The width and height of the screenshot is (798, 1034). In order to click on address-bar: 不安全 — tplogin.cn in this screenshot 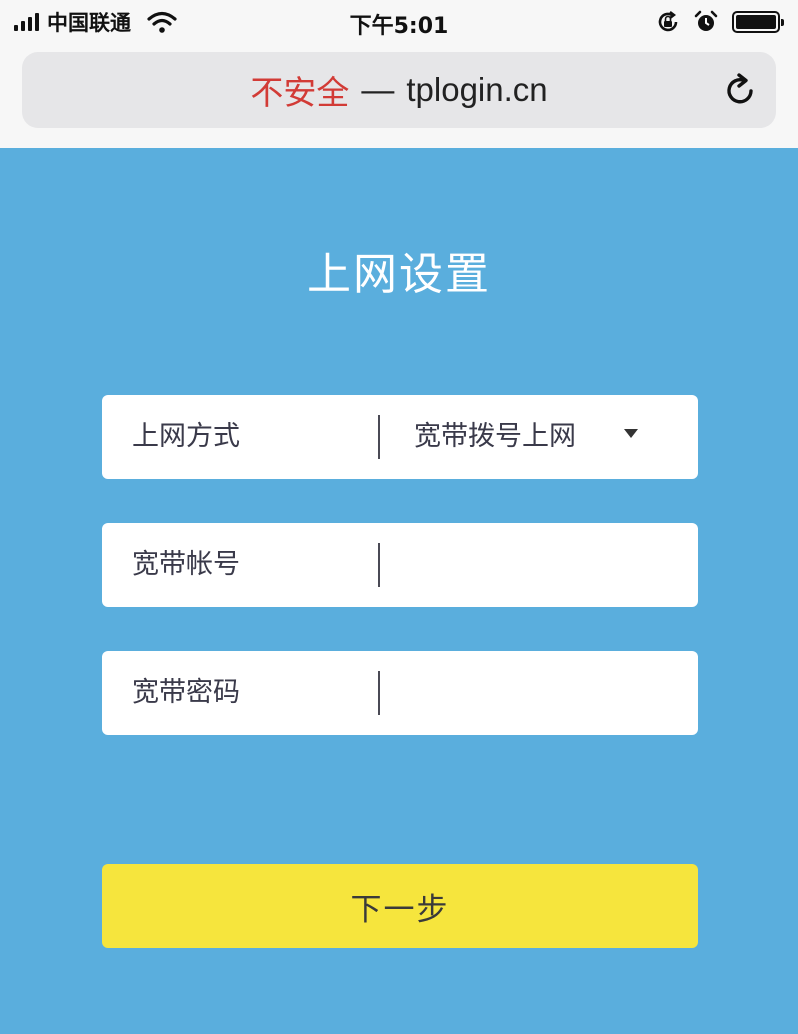, I will do `click(399, 90)`.